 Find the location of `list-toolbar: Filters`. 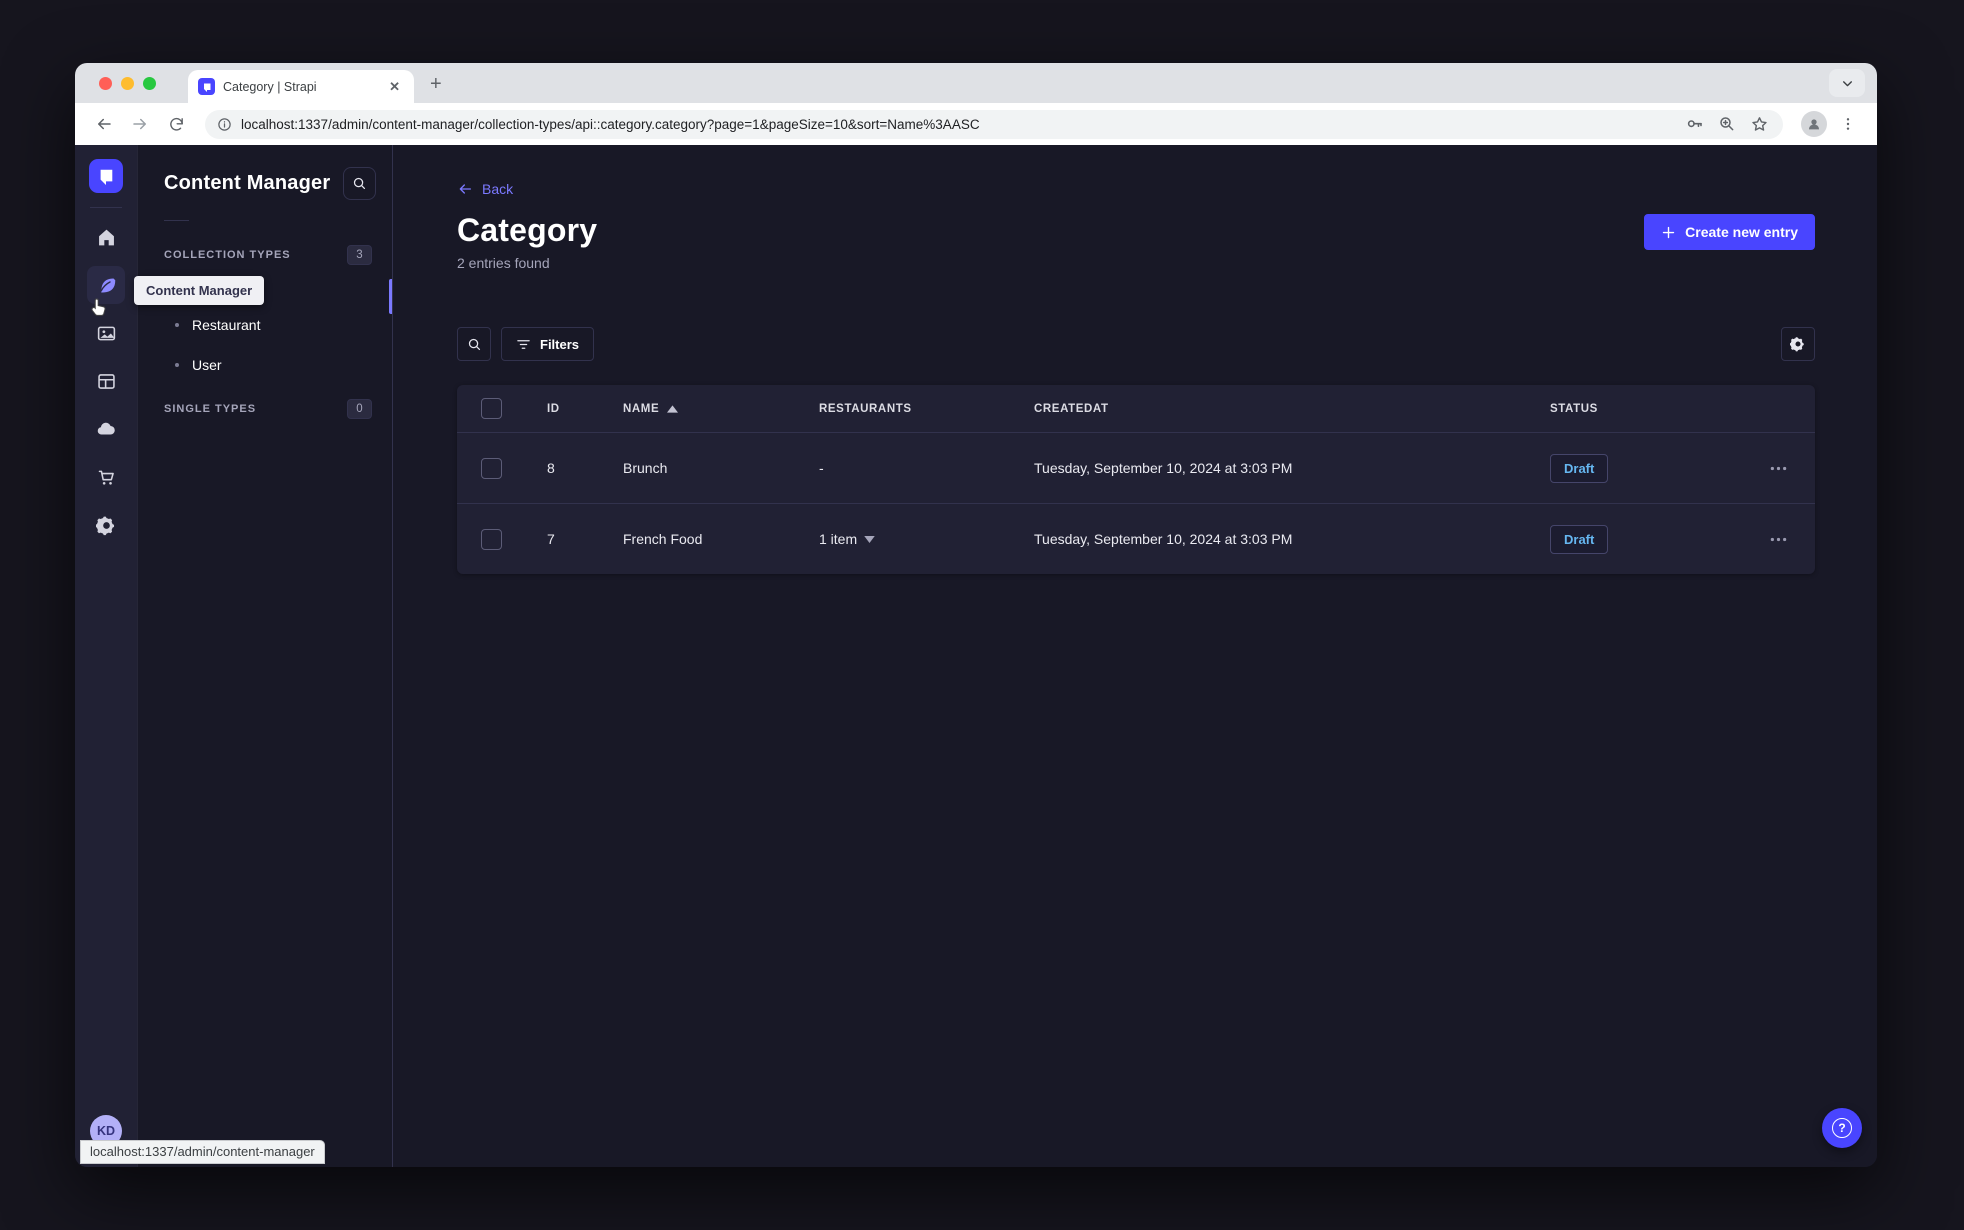

list-toolbar: Filters is located at coordinates (1136, 344).